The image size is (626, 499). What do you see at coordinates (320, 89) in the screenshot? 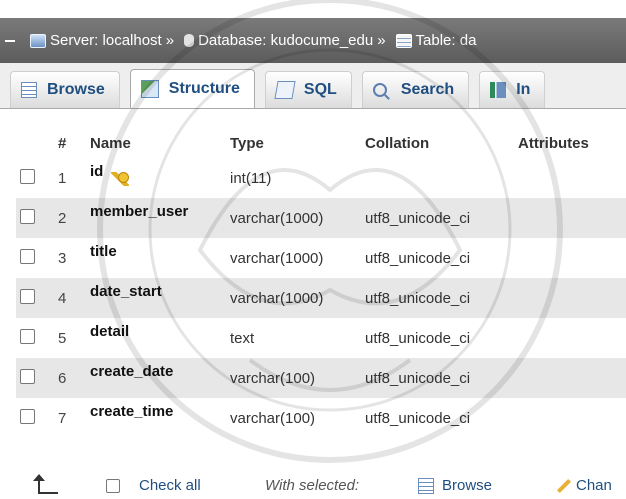
I see `tab-label: SQL` at bounding box center [320, 89].